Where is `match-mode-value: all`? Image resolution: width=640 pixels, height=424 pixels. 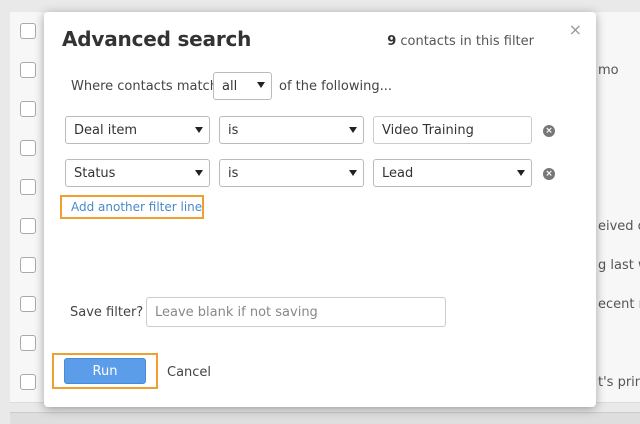 match-mode-value: all is located at coordinates (230, 86).